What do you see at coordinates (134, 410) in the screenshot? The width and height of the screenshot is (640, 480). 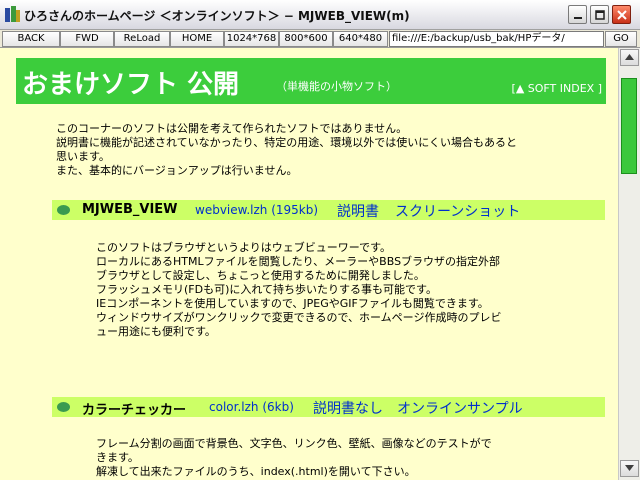 I see `section-name: カラーチェッカー` at bounding box center [134, 410].